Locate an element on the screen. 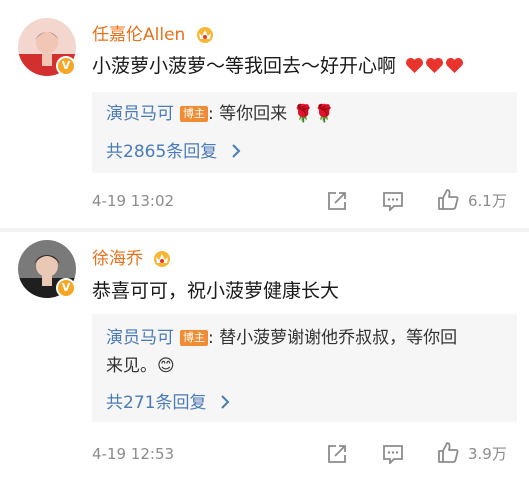 Image resolution: width=529 pixels, height=478 pixels. view-replies-link: 共2865条回复 is located at coordinates (173, 150).